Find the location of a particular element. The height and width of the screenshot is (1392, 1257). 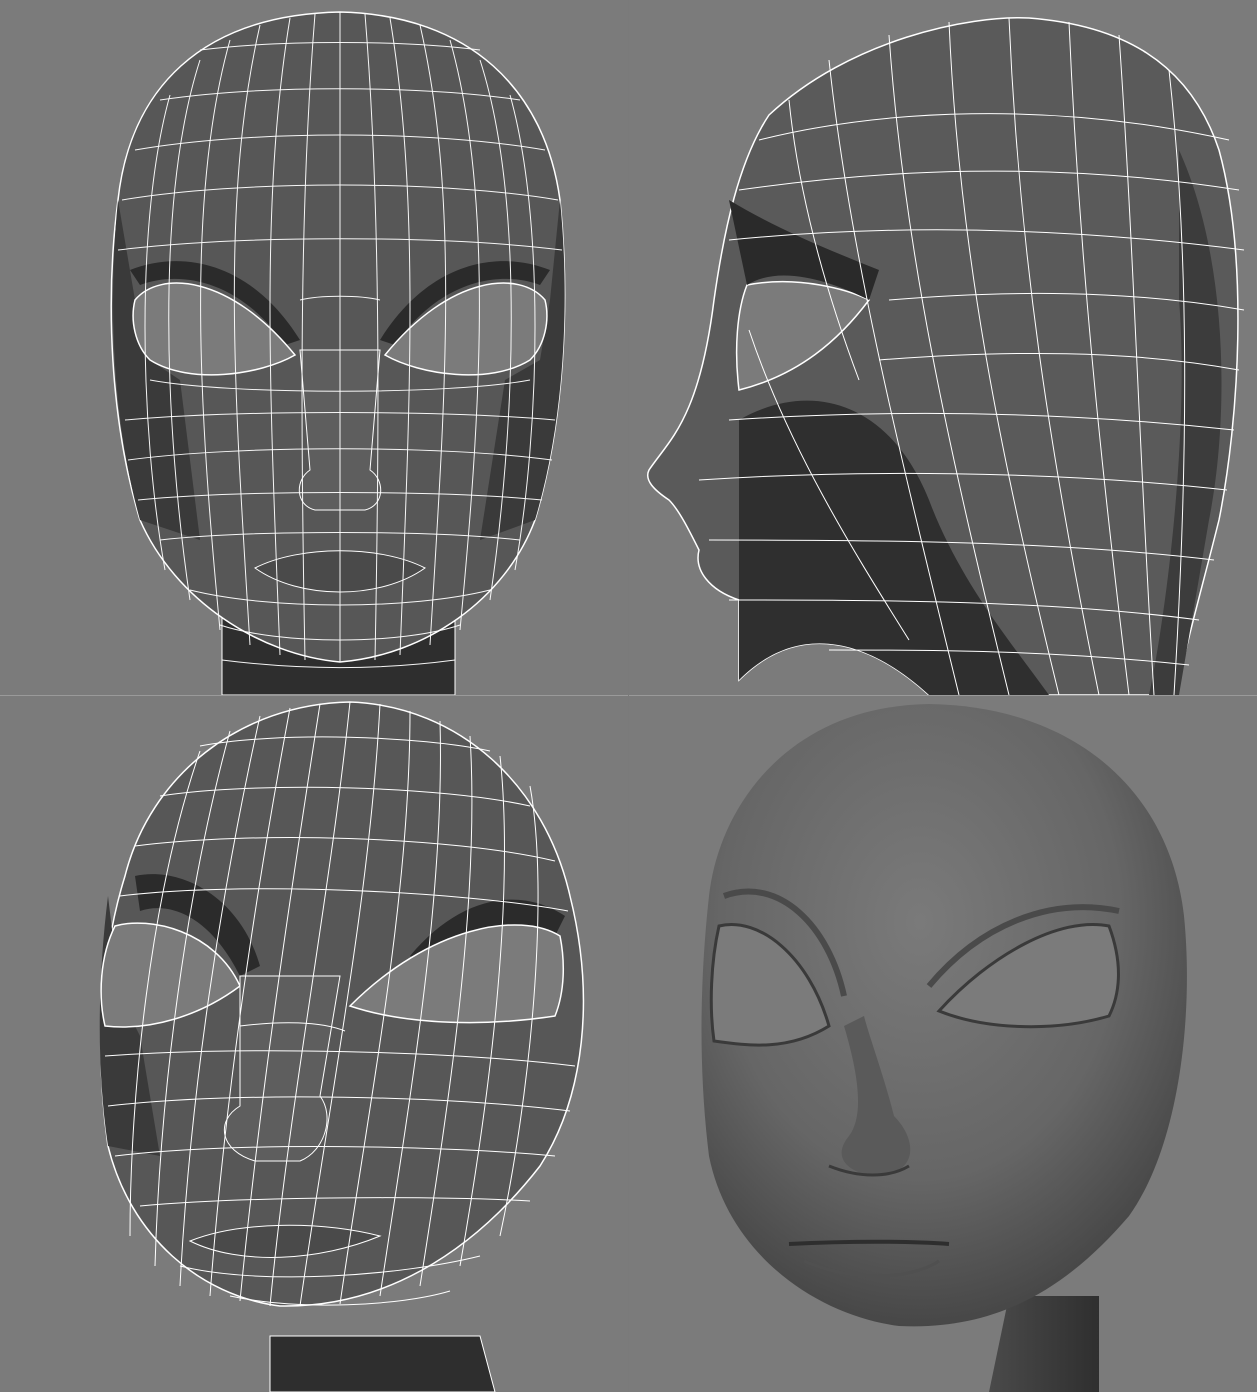

vertical-divider is located at coordinates (628, 696).